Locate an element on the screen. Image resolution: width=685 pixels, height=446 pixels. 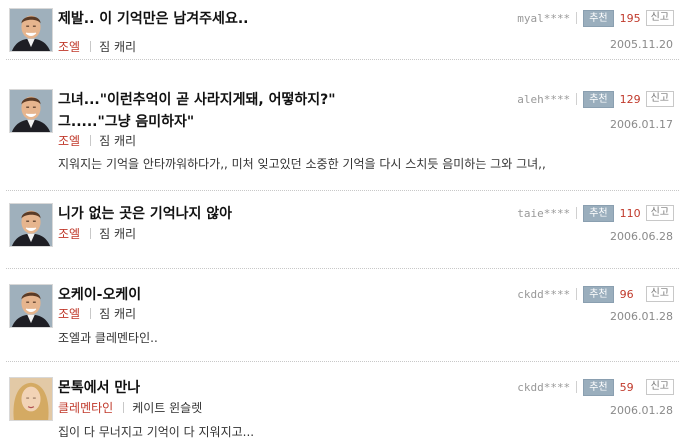
quote-meta: myal**** 추천 195 신고 is located at coordinates (595, 18).